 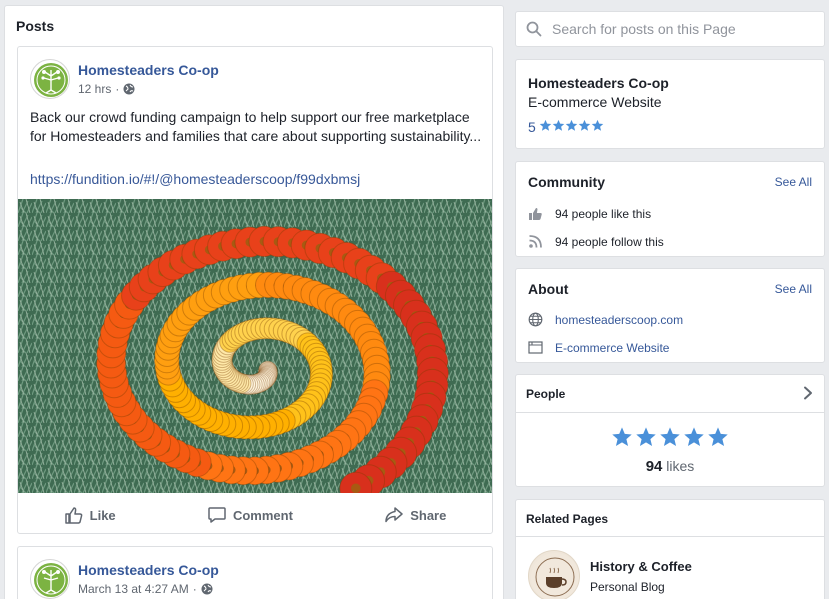 I want to click on post-time: March 13 at 4:27 AM, so click(x=133, y=589).